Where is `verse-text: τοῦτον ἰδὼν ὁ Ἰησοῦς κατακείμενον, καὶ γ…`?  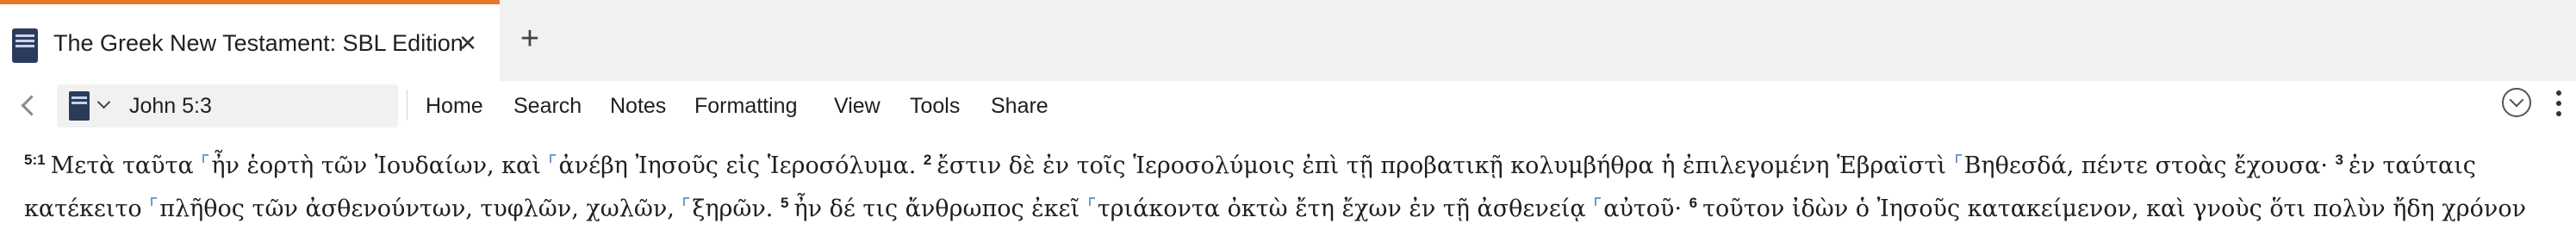 verse-text: τοῦτον ἰδὼν ὁ Ἰησοῦς κατακείμενον, καὶ γ… is located at coordinates (2114, 209).